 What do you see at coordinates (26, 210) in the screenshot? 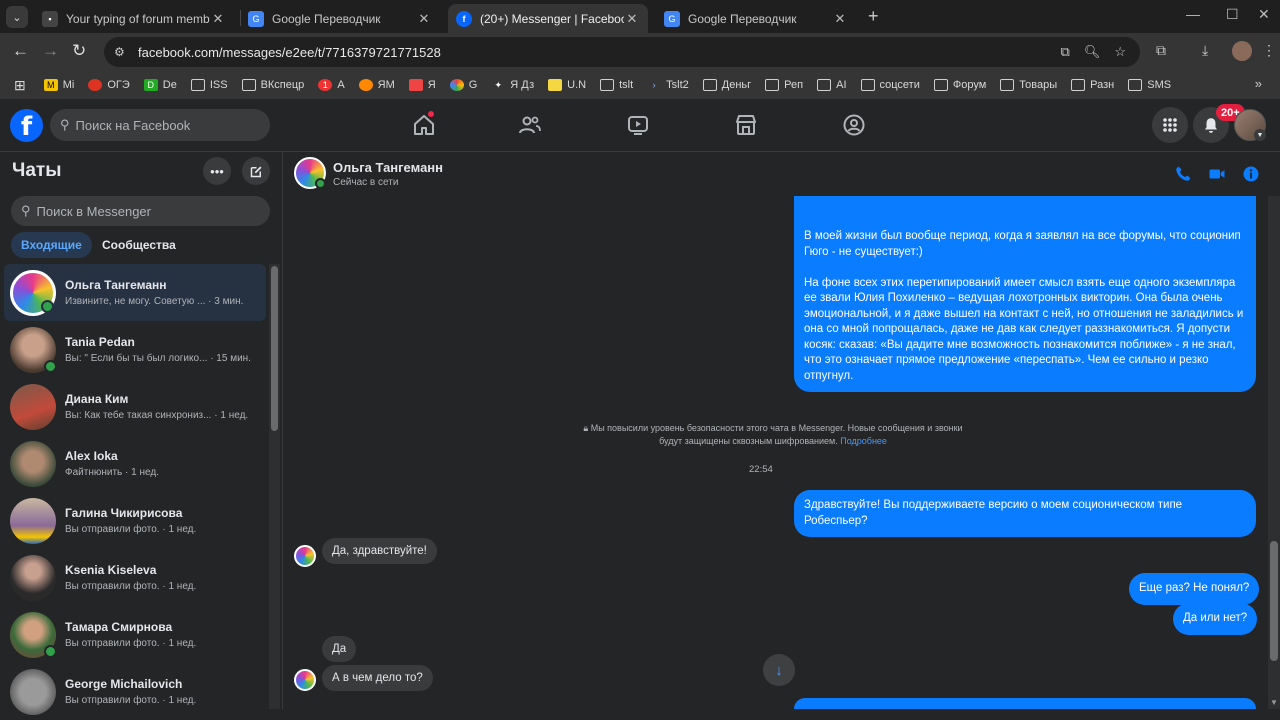
I see `search-icon: ⚲` at bounding box center [26, 210].